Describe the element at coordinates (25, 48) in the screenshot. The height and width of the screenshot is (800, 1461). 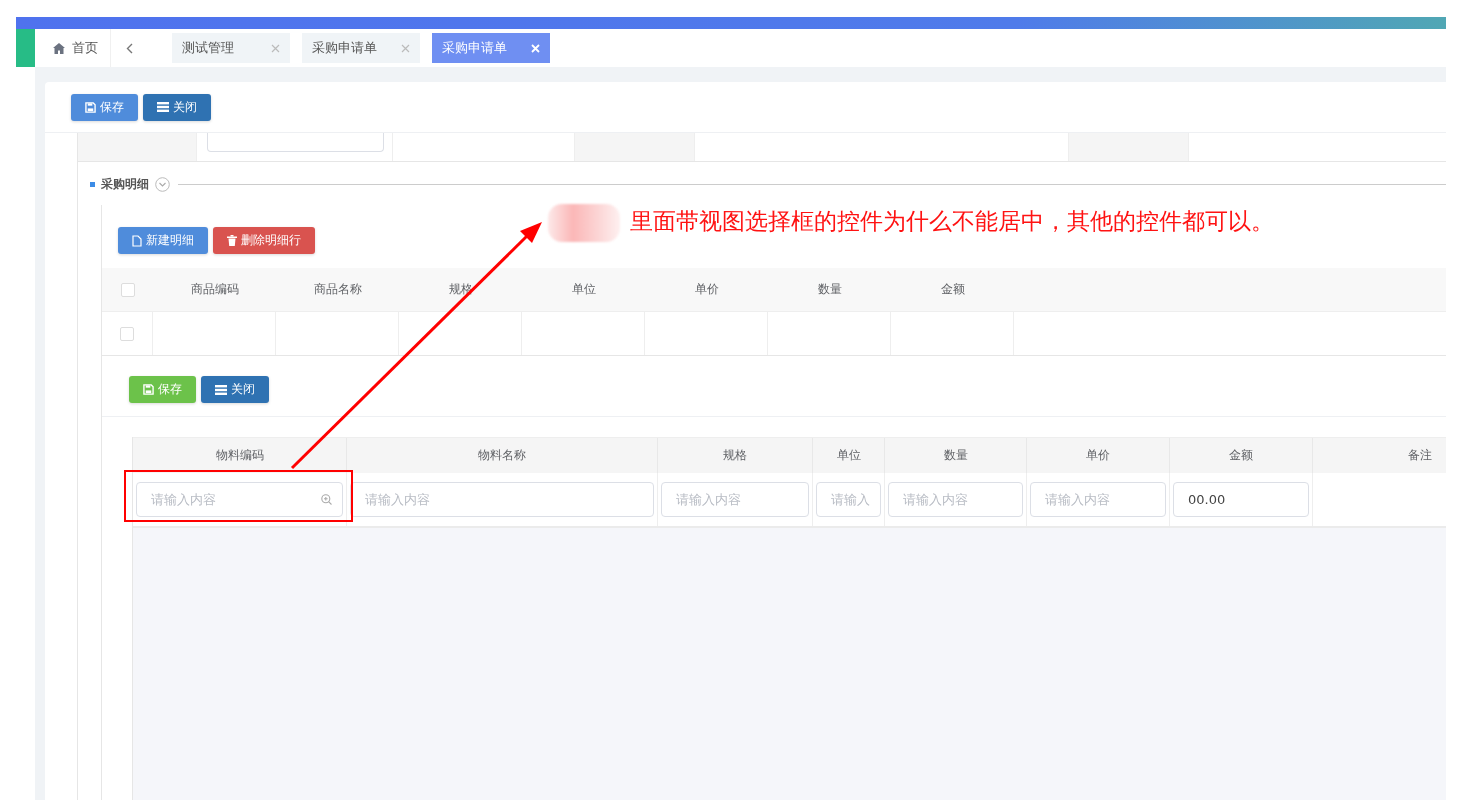
I see `sidebar-edge` at that location.